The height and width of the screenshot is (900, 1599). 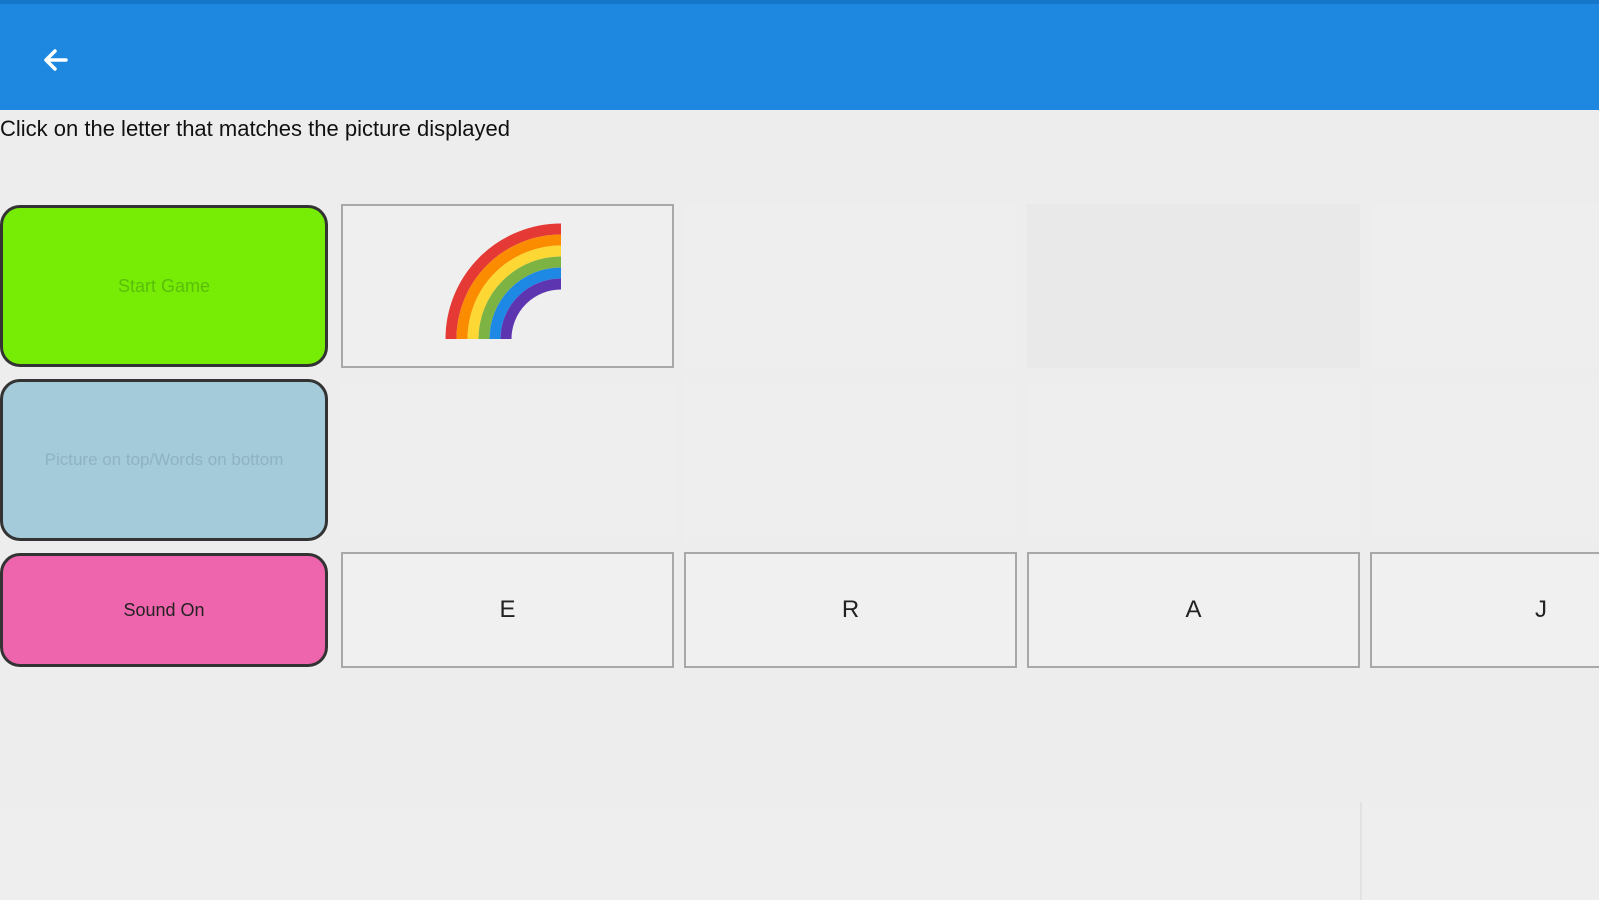 What do you see at coordinates (1193, 610) in the screenshot?
I see `letter-button-a: A` at bounding box center [1193, 610].